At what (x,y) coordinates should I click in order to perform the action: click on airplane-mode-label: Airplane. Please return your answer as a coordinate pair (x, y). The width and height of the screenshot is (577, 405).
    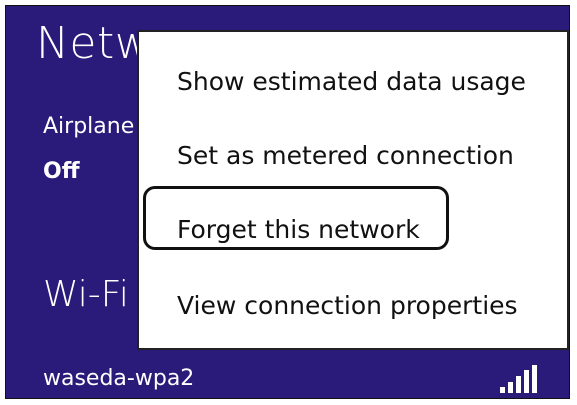
    Looking at the image, I should click on (89, 126).